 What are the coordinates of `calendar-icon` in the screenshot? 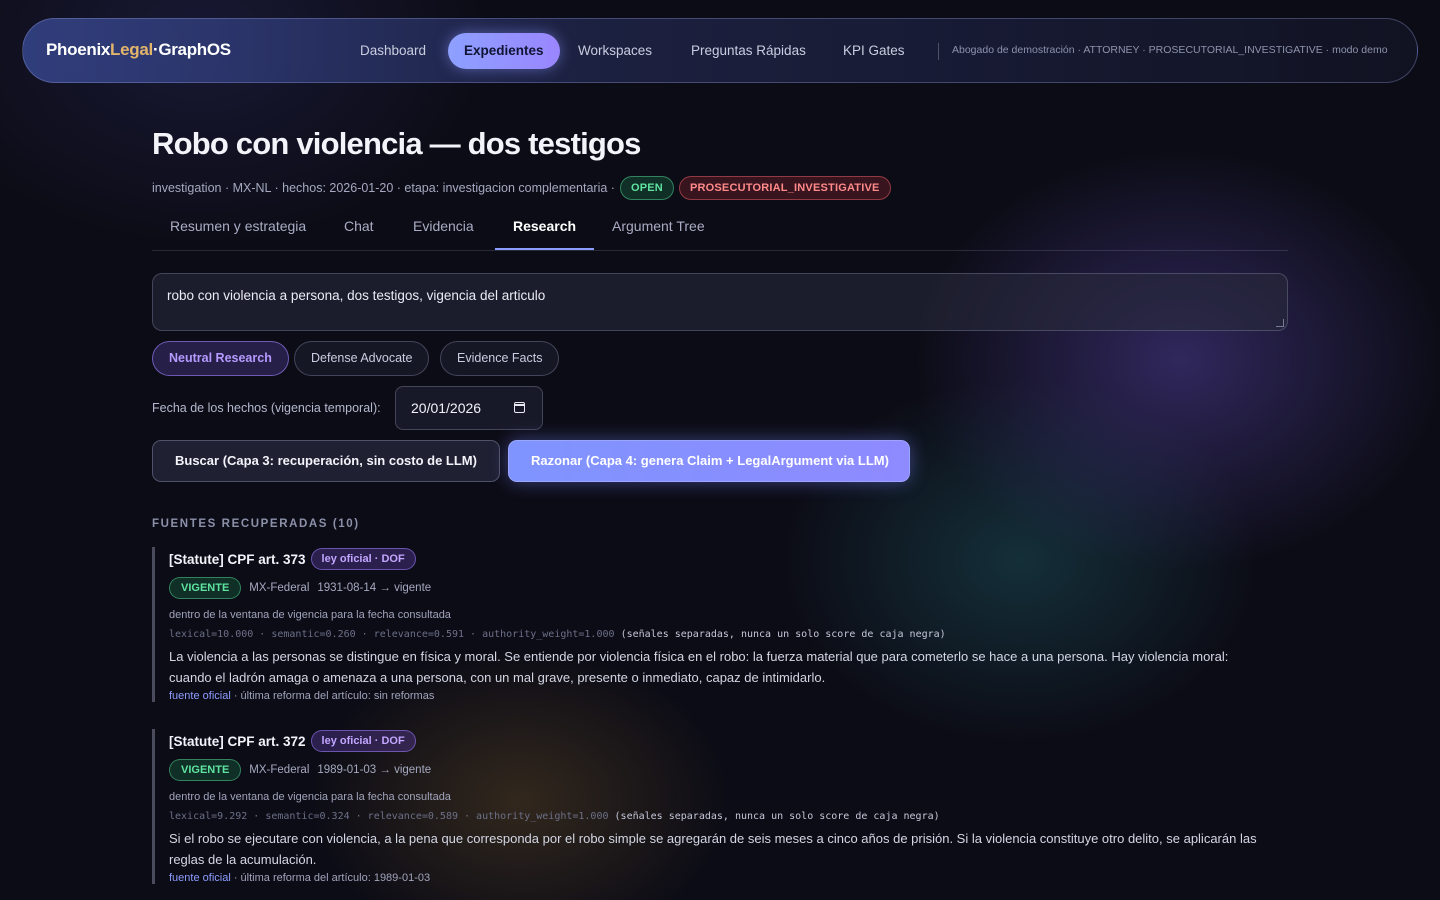 It's located at (519, 407).